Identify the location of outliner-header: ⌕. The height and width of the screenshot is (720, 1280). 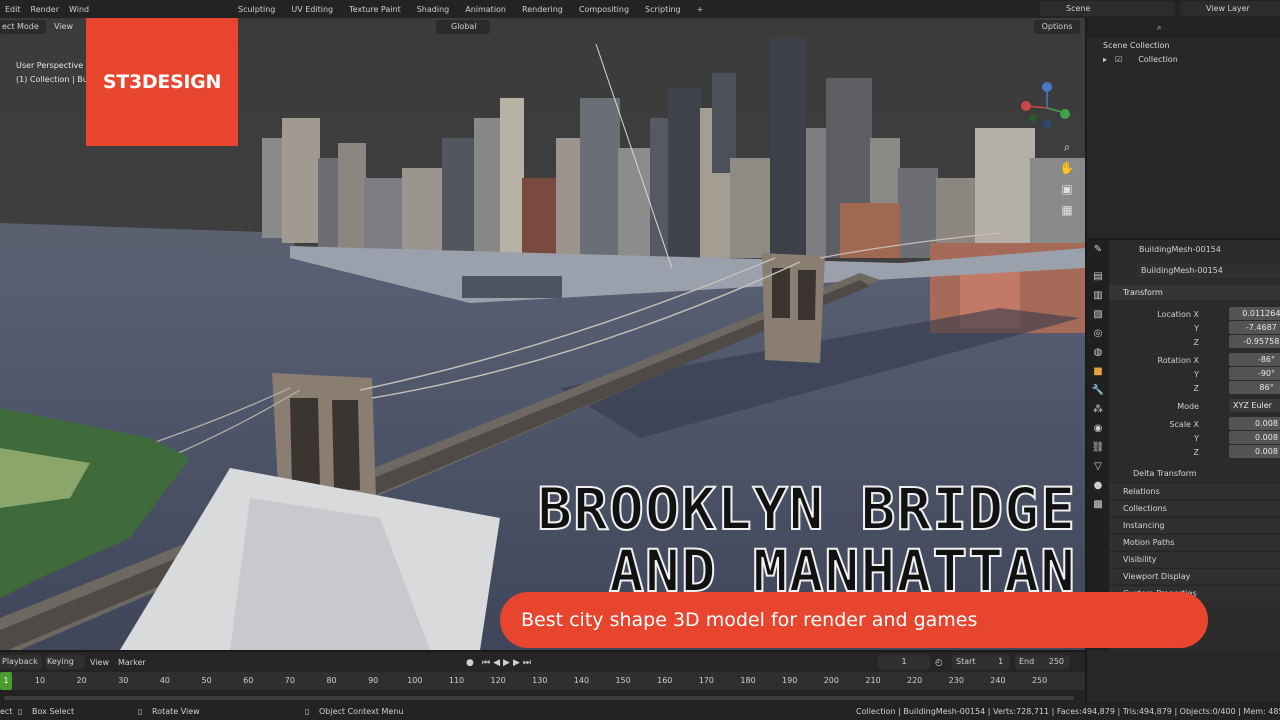
(1183, 28).